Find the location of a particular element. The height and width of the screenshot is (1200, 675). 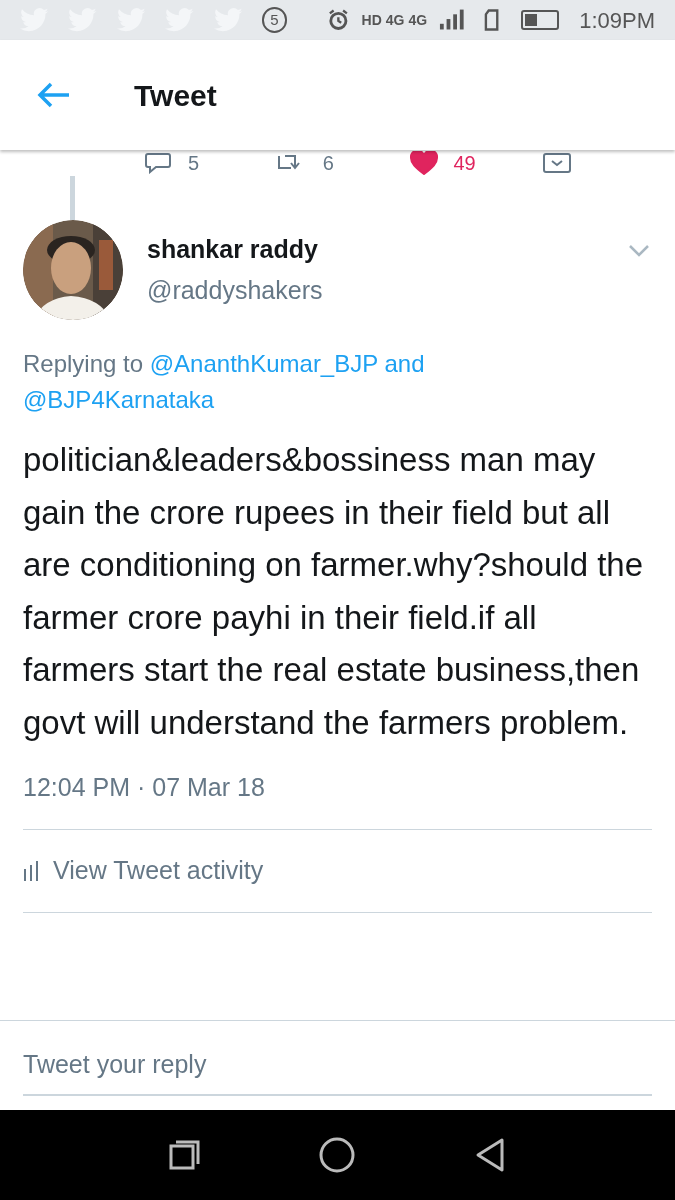

network-label: HD is located at coordinates (371, 20).